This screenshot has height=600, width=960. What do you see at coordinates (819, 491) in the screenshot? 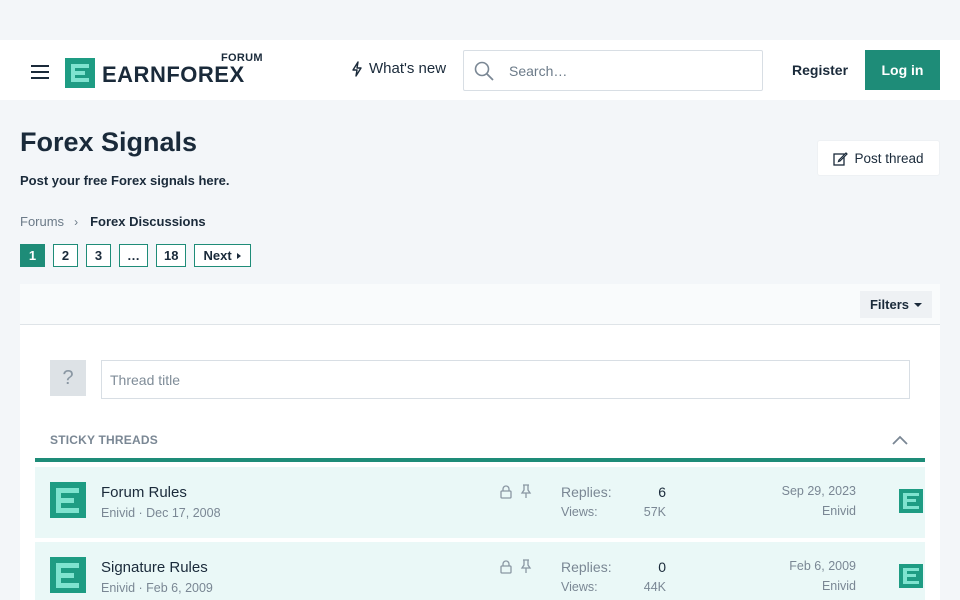
I see `last-post-date: Sep 29, 2023` at bounding box center [819, 491].